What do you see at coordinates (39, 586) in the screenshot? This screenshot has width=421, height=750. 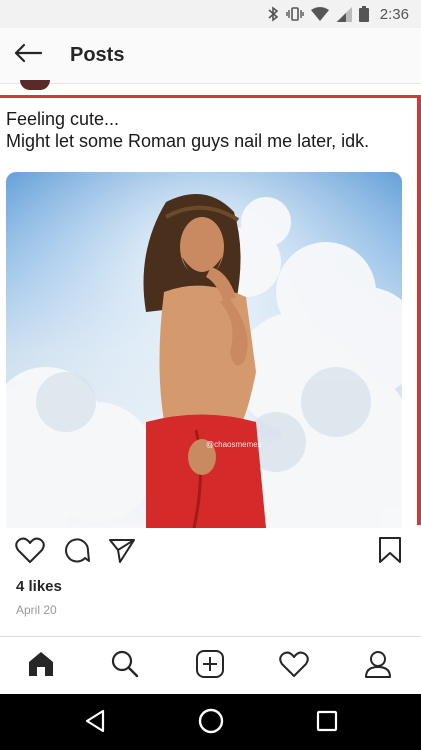 I see `like-count: 4 likes` at bounding box center [39, 586].